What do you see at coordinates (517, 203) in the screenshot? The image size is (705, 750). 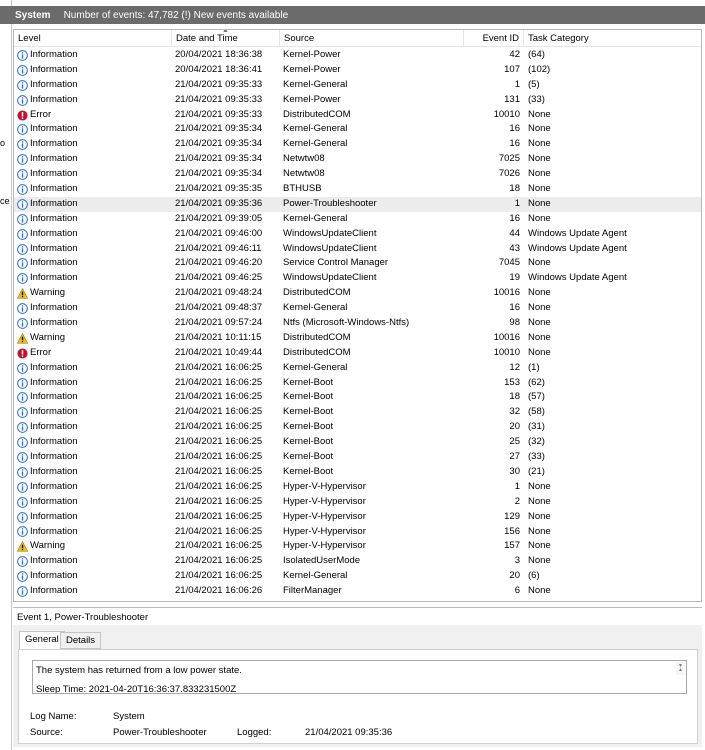 I see `event-id-cell: 1` at bounding box center [517, 203].